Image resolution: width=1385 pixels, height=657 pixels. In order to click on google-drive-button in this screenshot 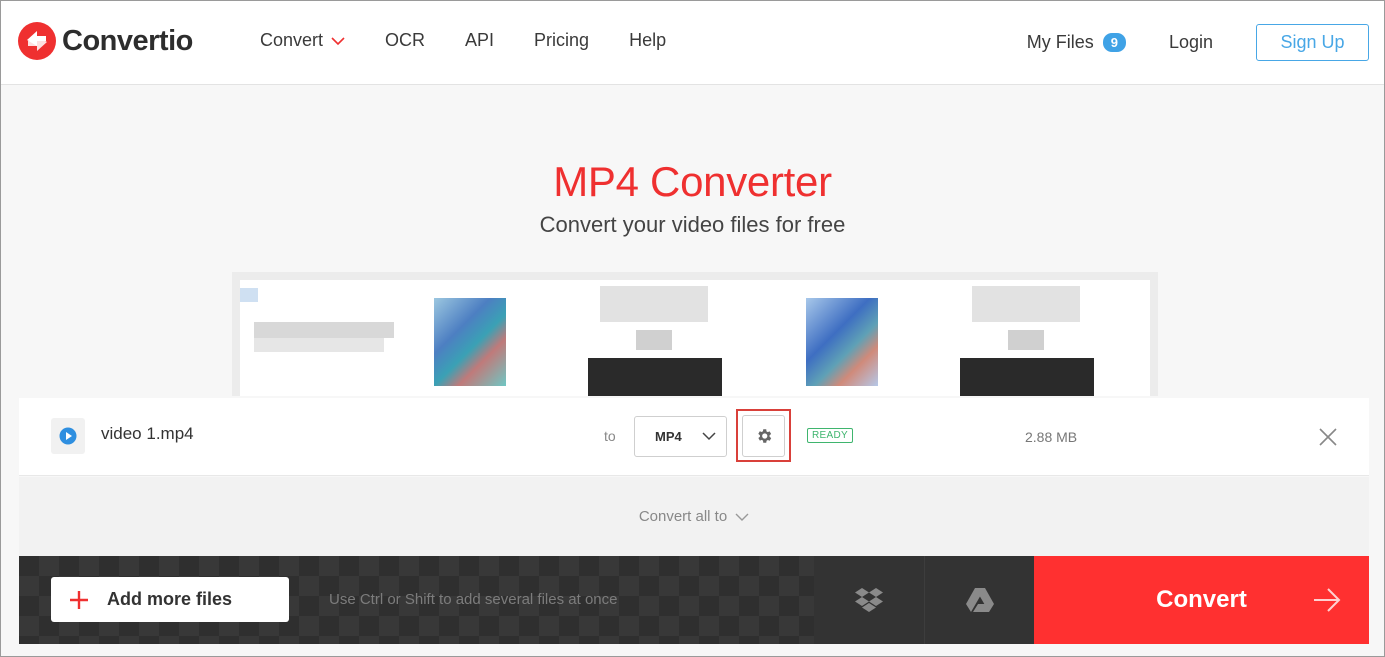, I will do `click(979, 600)`.